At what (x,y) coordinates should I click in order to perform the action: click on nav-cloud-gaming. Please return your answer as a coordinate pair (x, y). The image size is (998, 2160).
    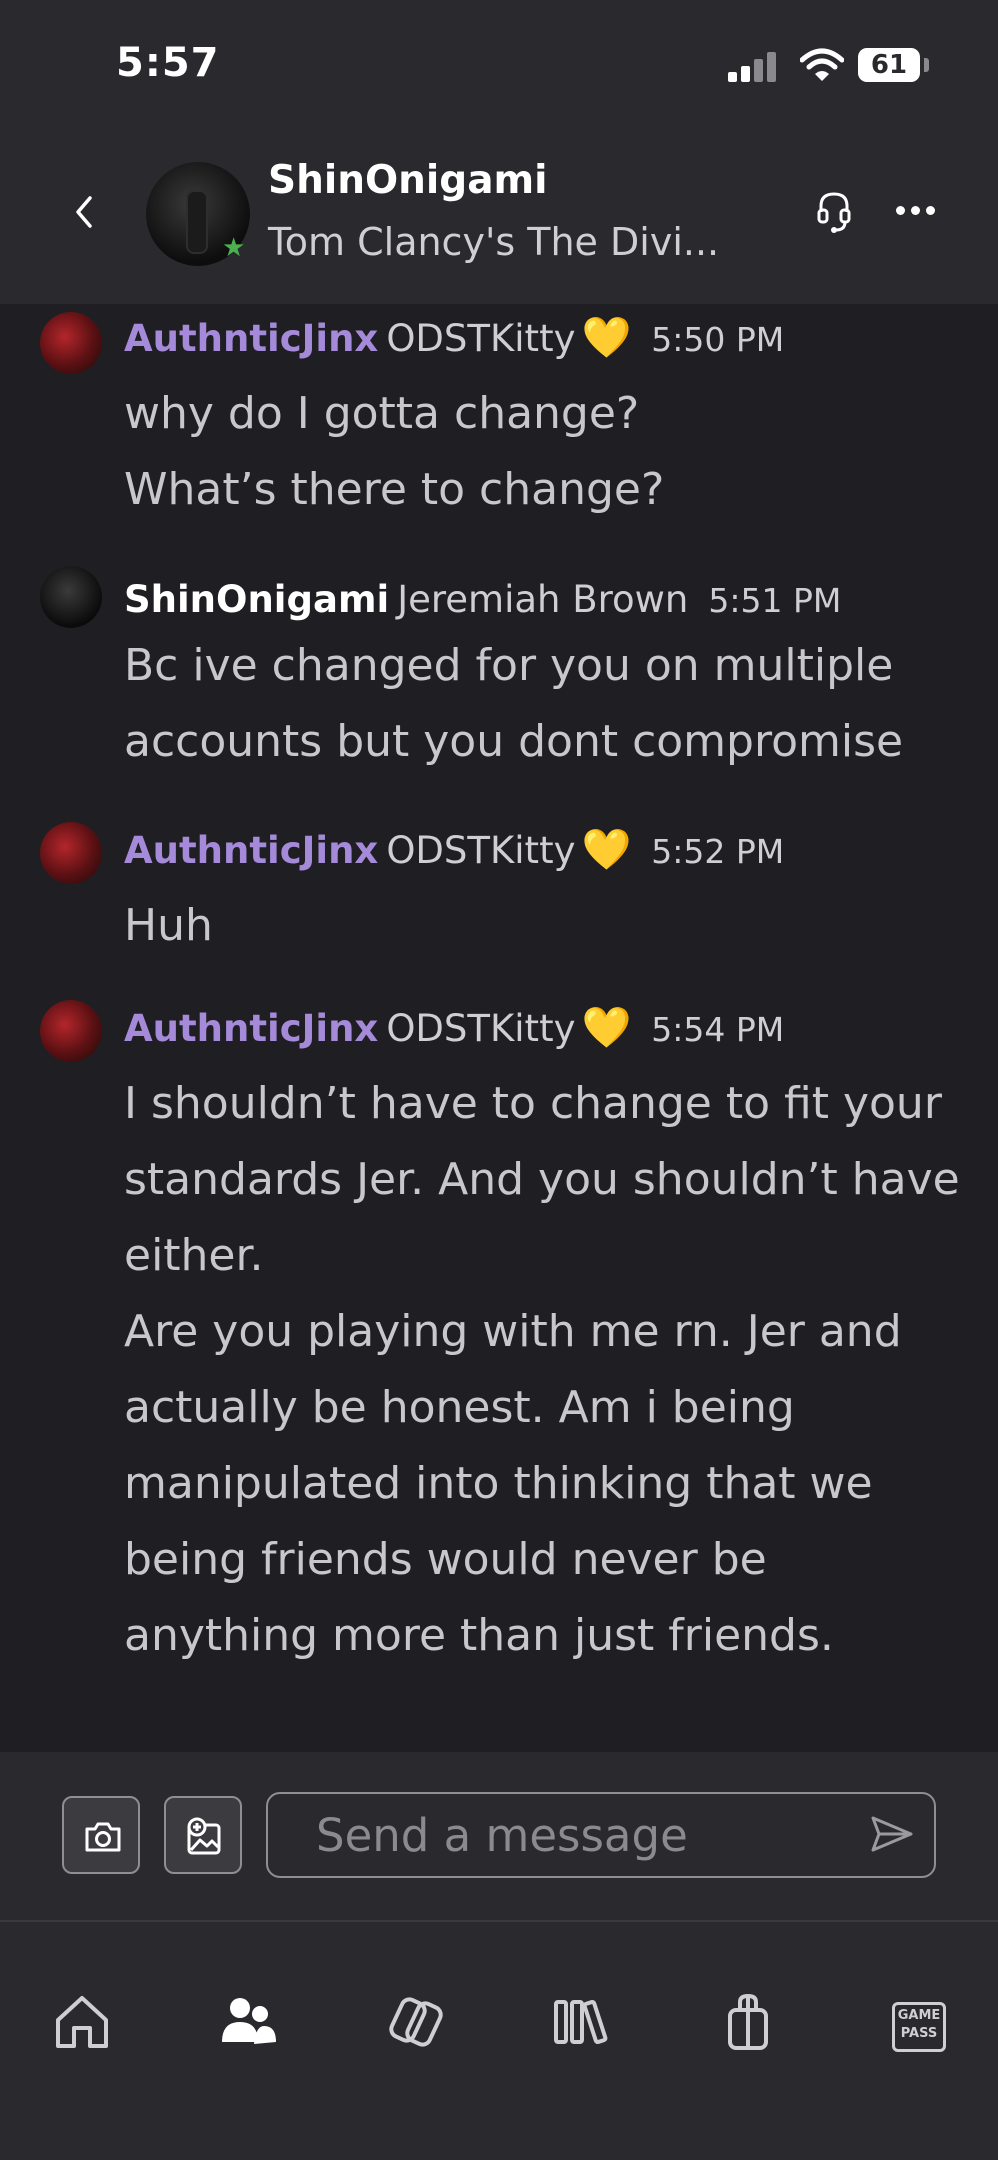
    Looking at the image, I should click on (416, 2022).